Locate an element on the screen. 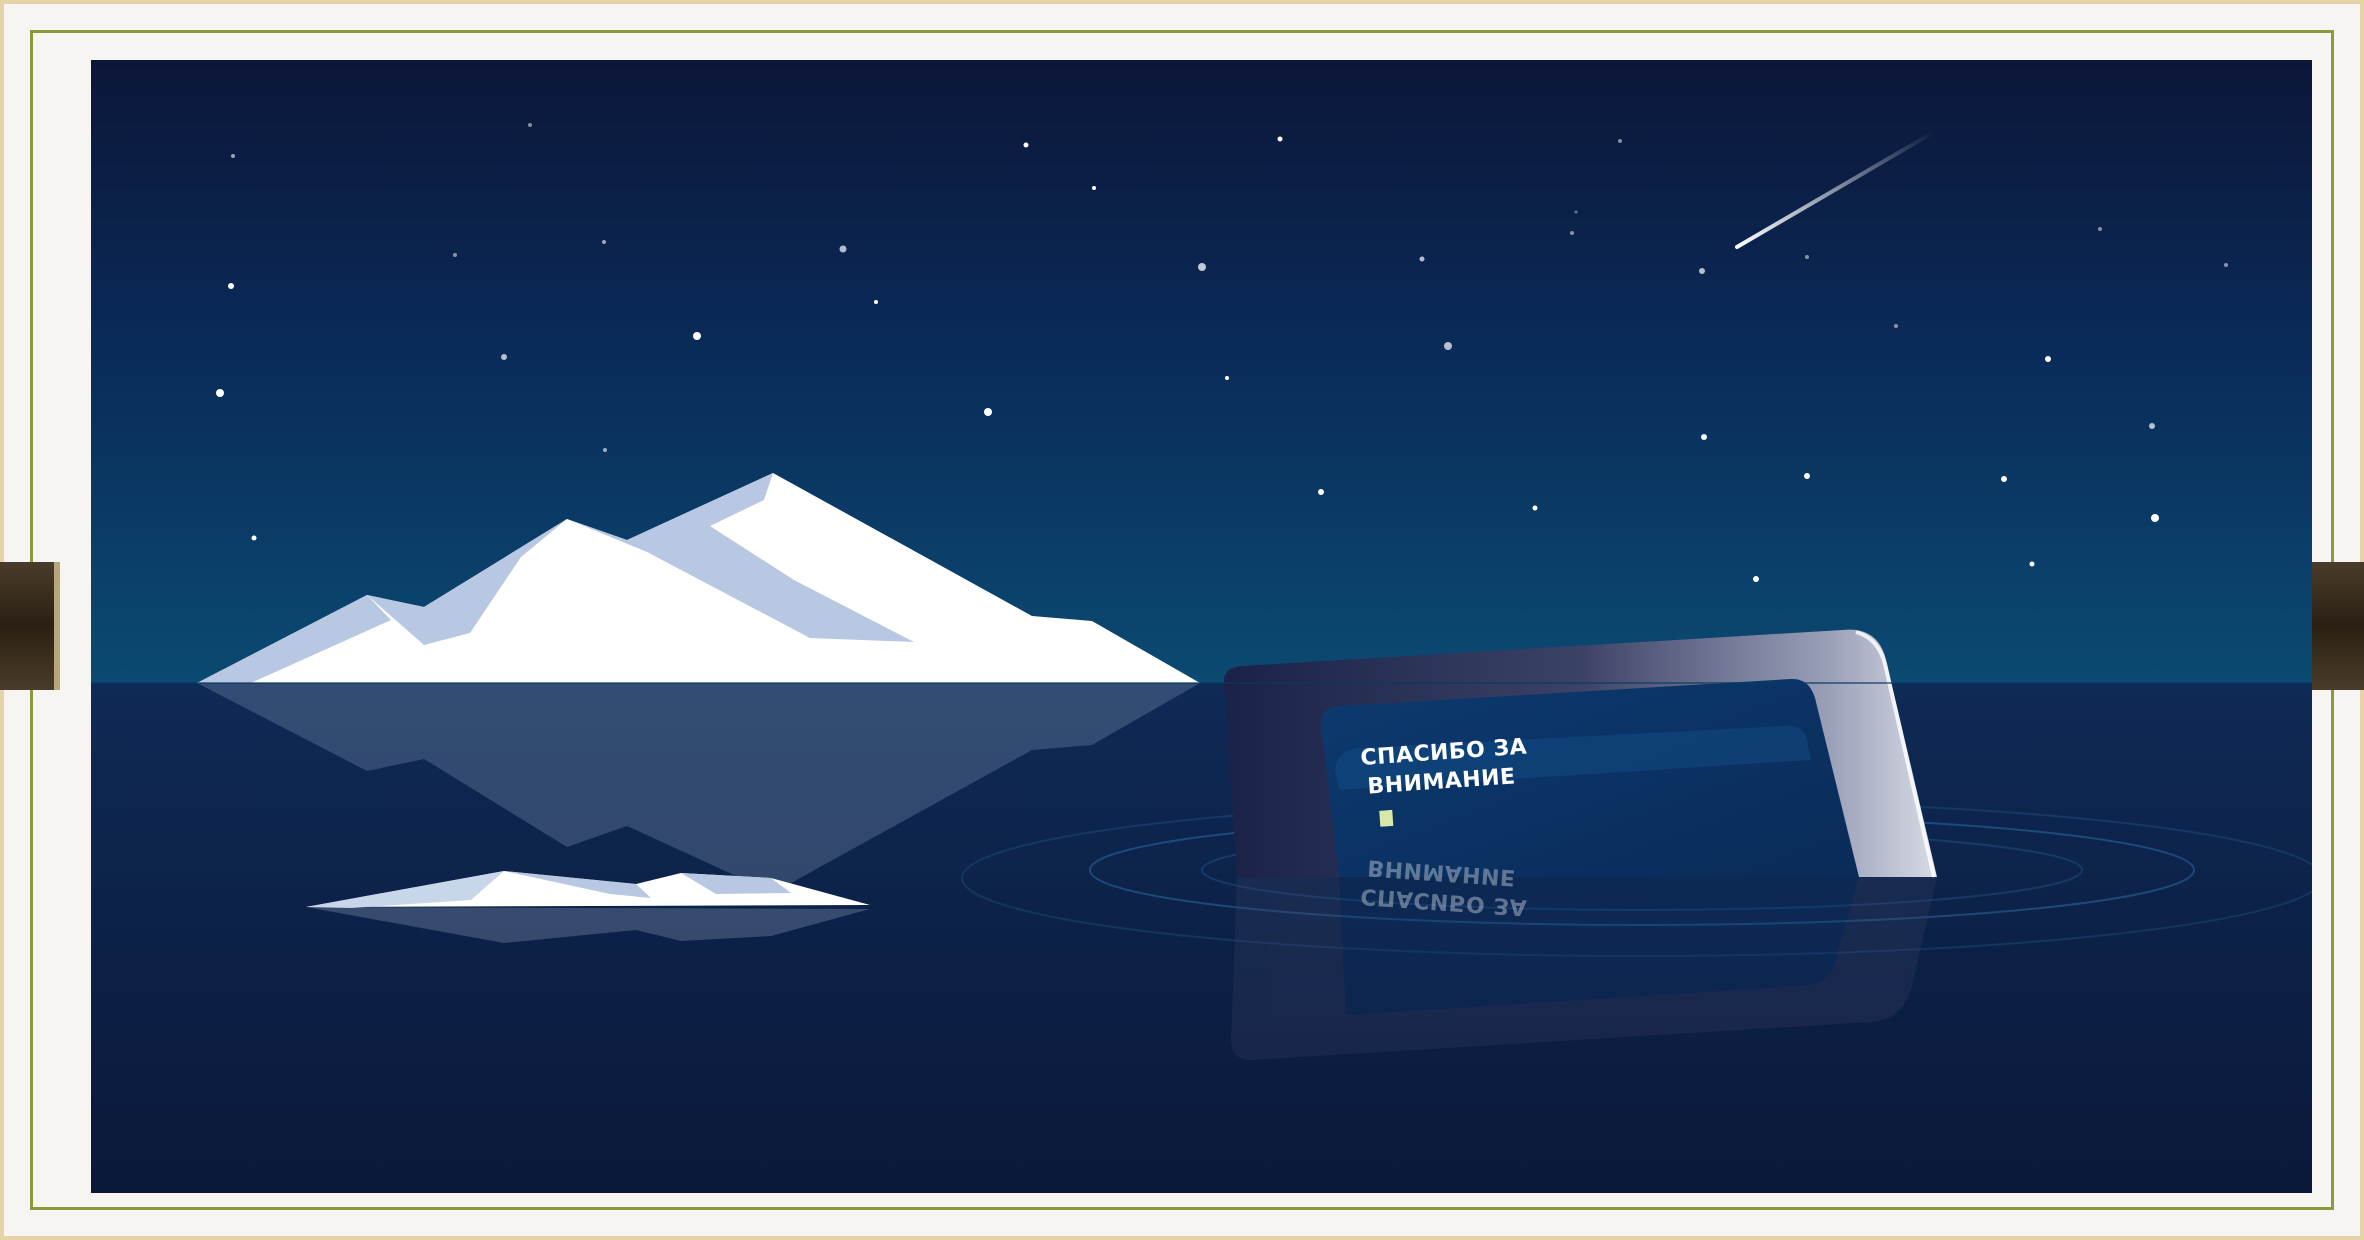  sunken-monitor is located at coordinates (1580, 753).